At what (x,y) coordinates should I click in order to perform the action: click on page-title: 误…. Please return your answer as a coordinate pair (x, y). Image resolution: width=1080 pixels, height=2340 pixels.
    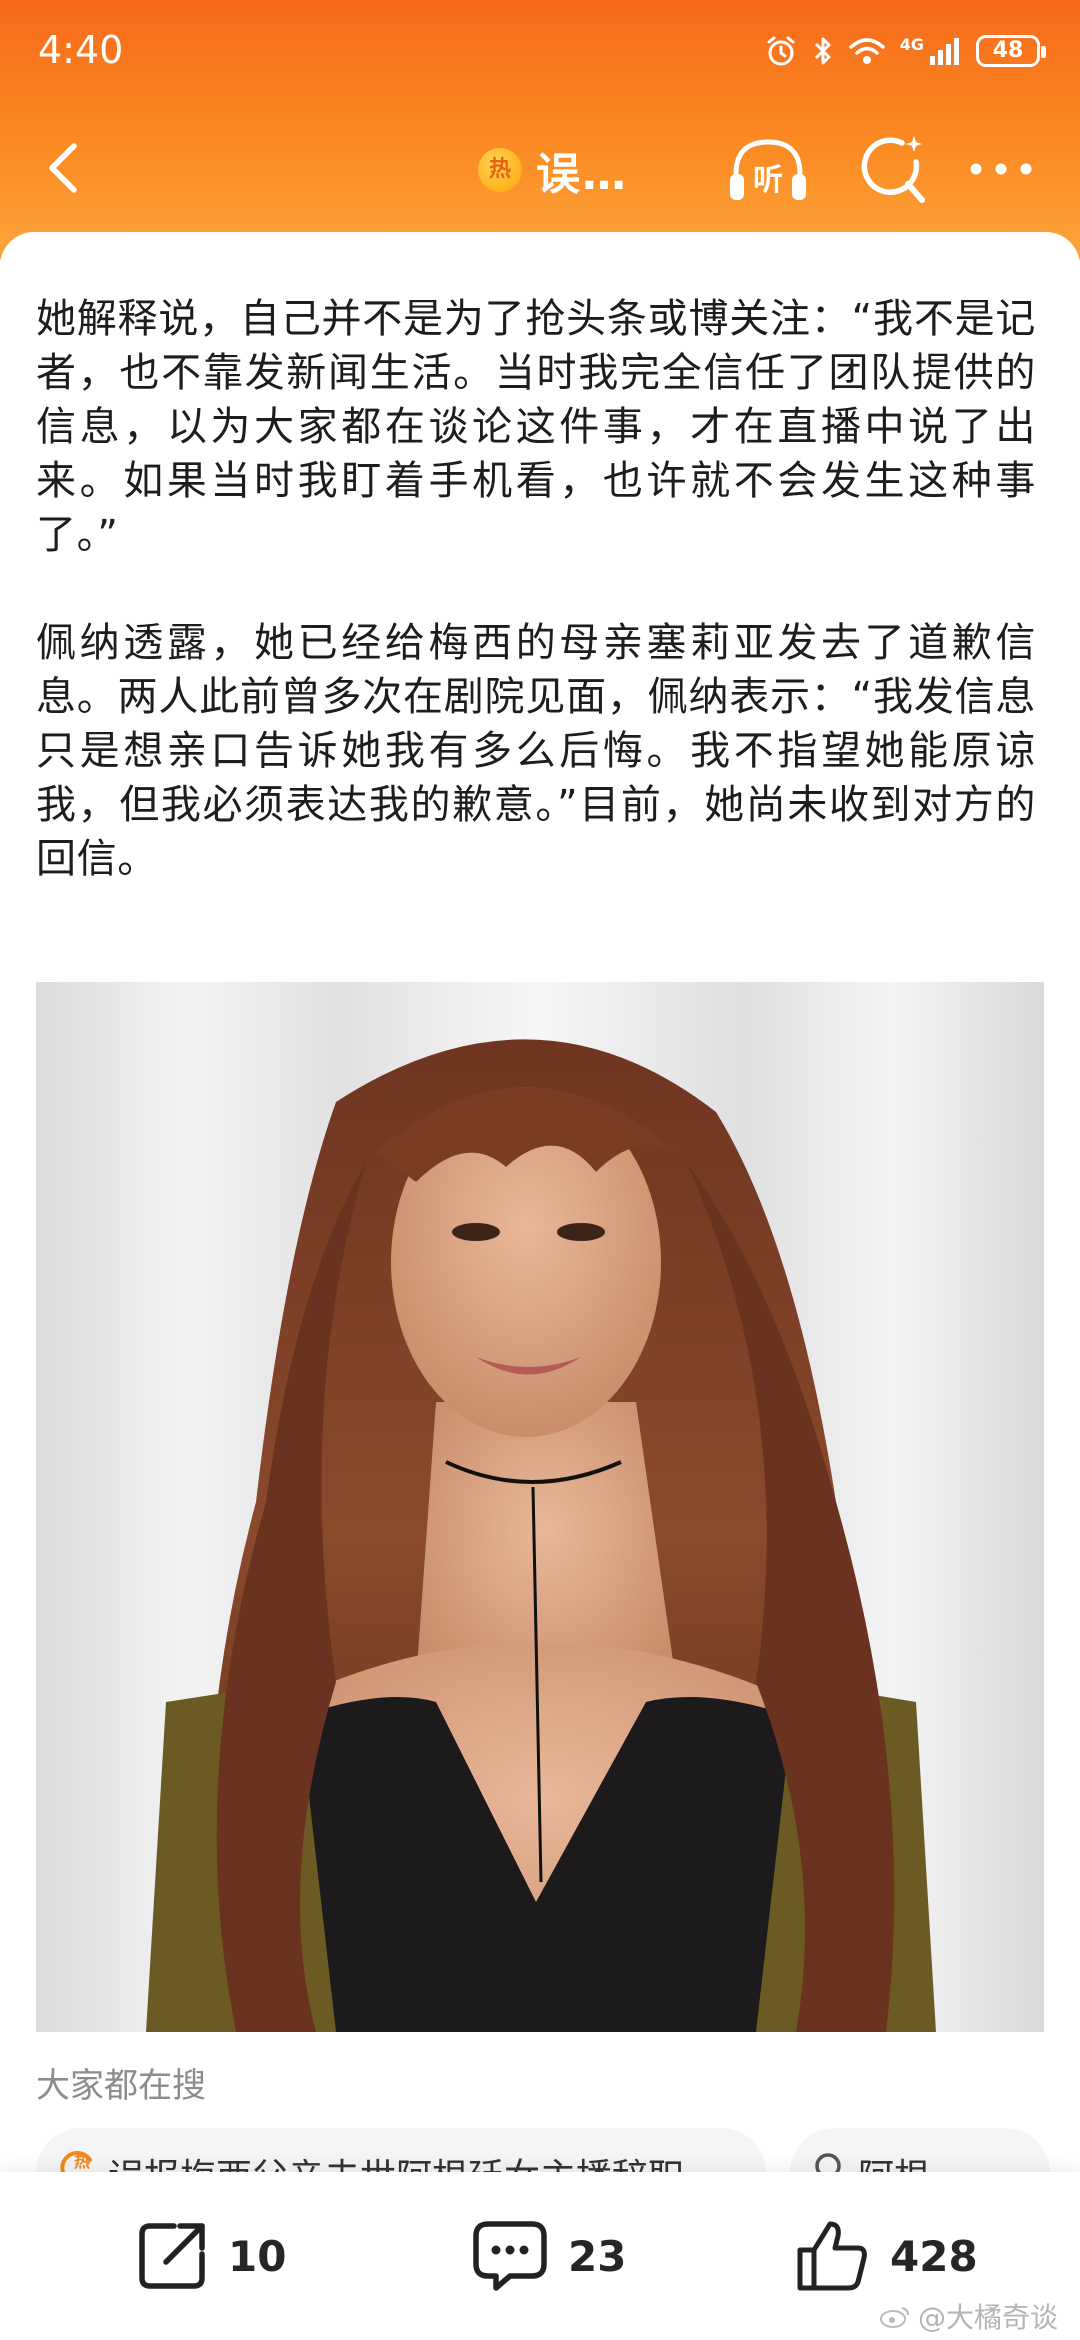
    Looking at the image, I should click on (582, 174).